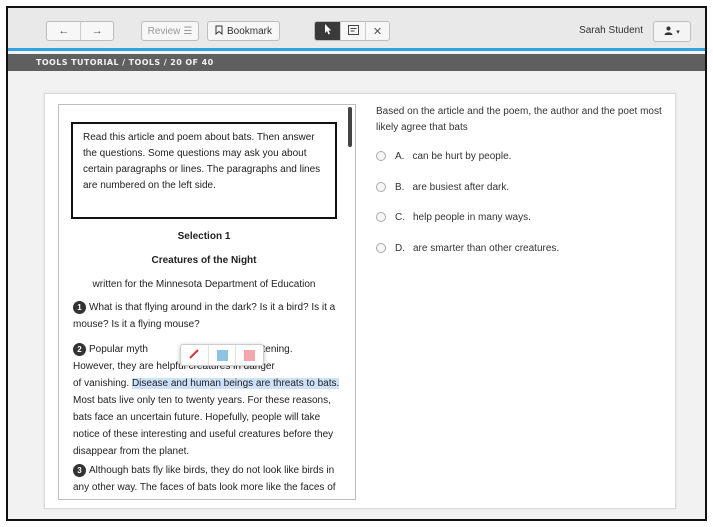 Image resolution: width=713 pixels, height=527 pixels. Describe the element at coordinates (400, 187) in the screenshot. I see `choice-letter: B.` at that location.